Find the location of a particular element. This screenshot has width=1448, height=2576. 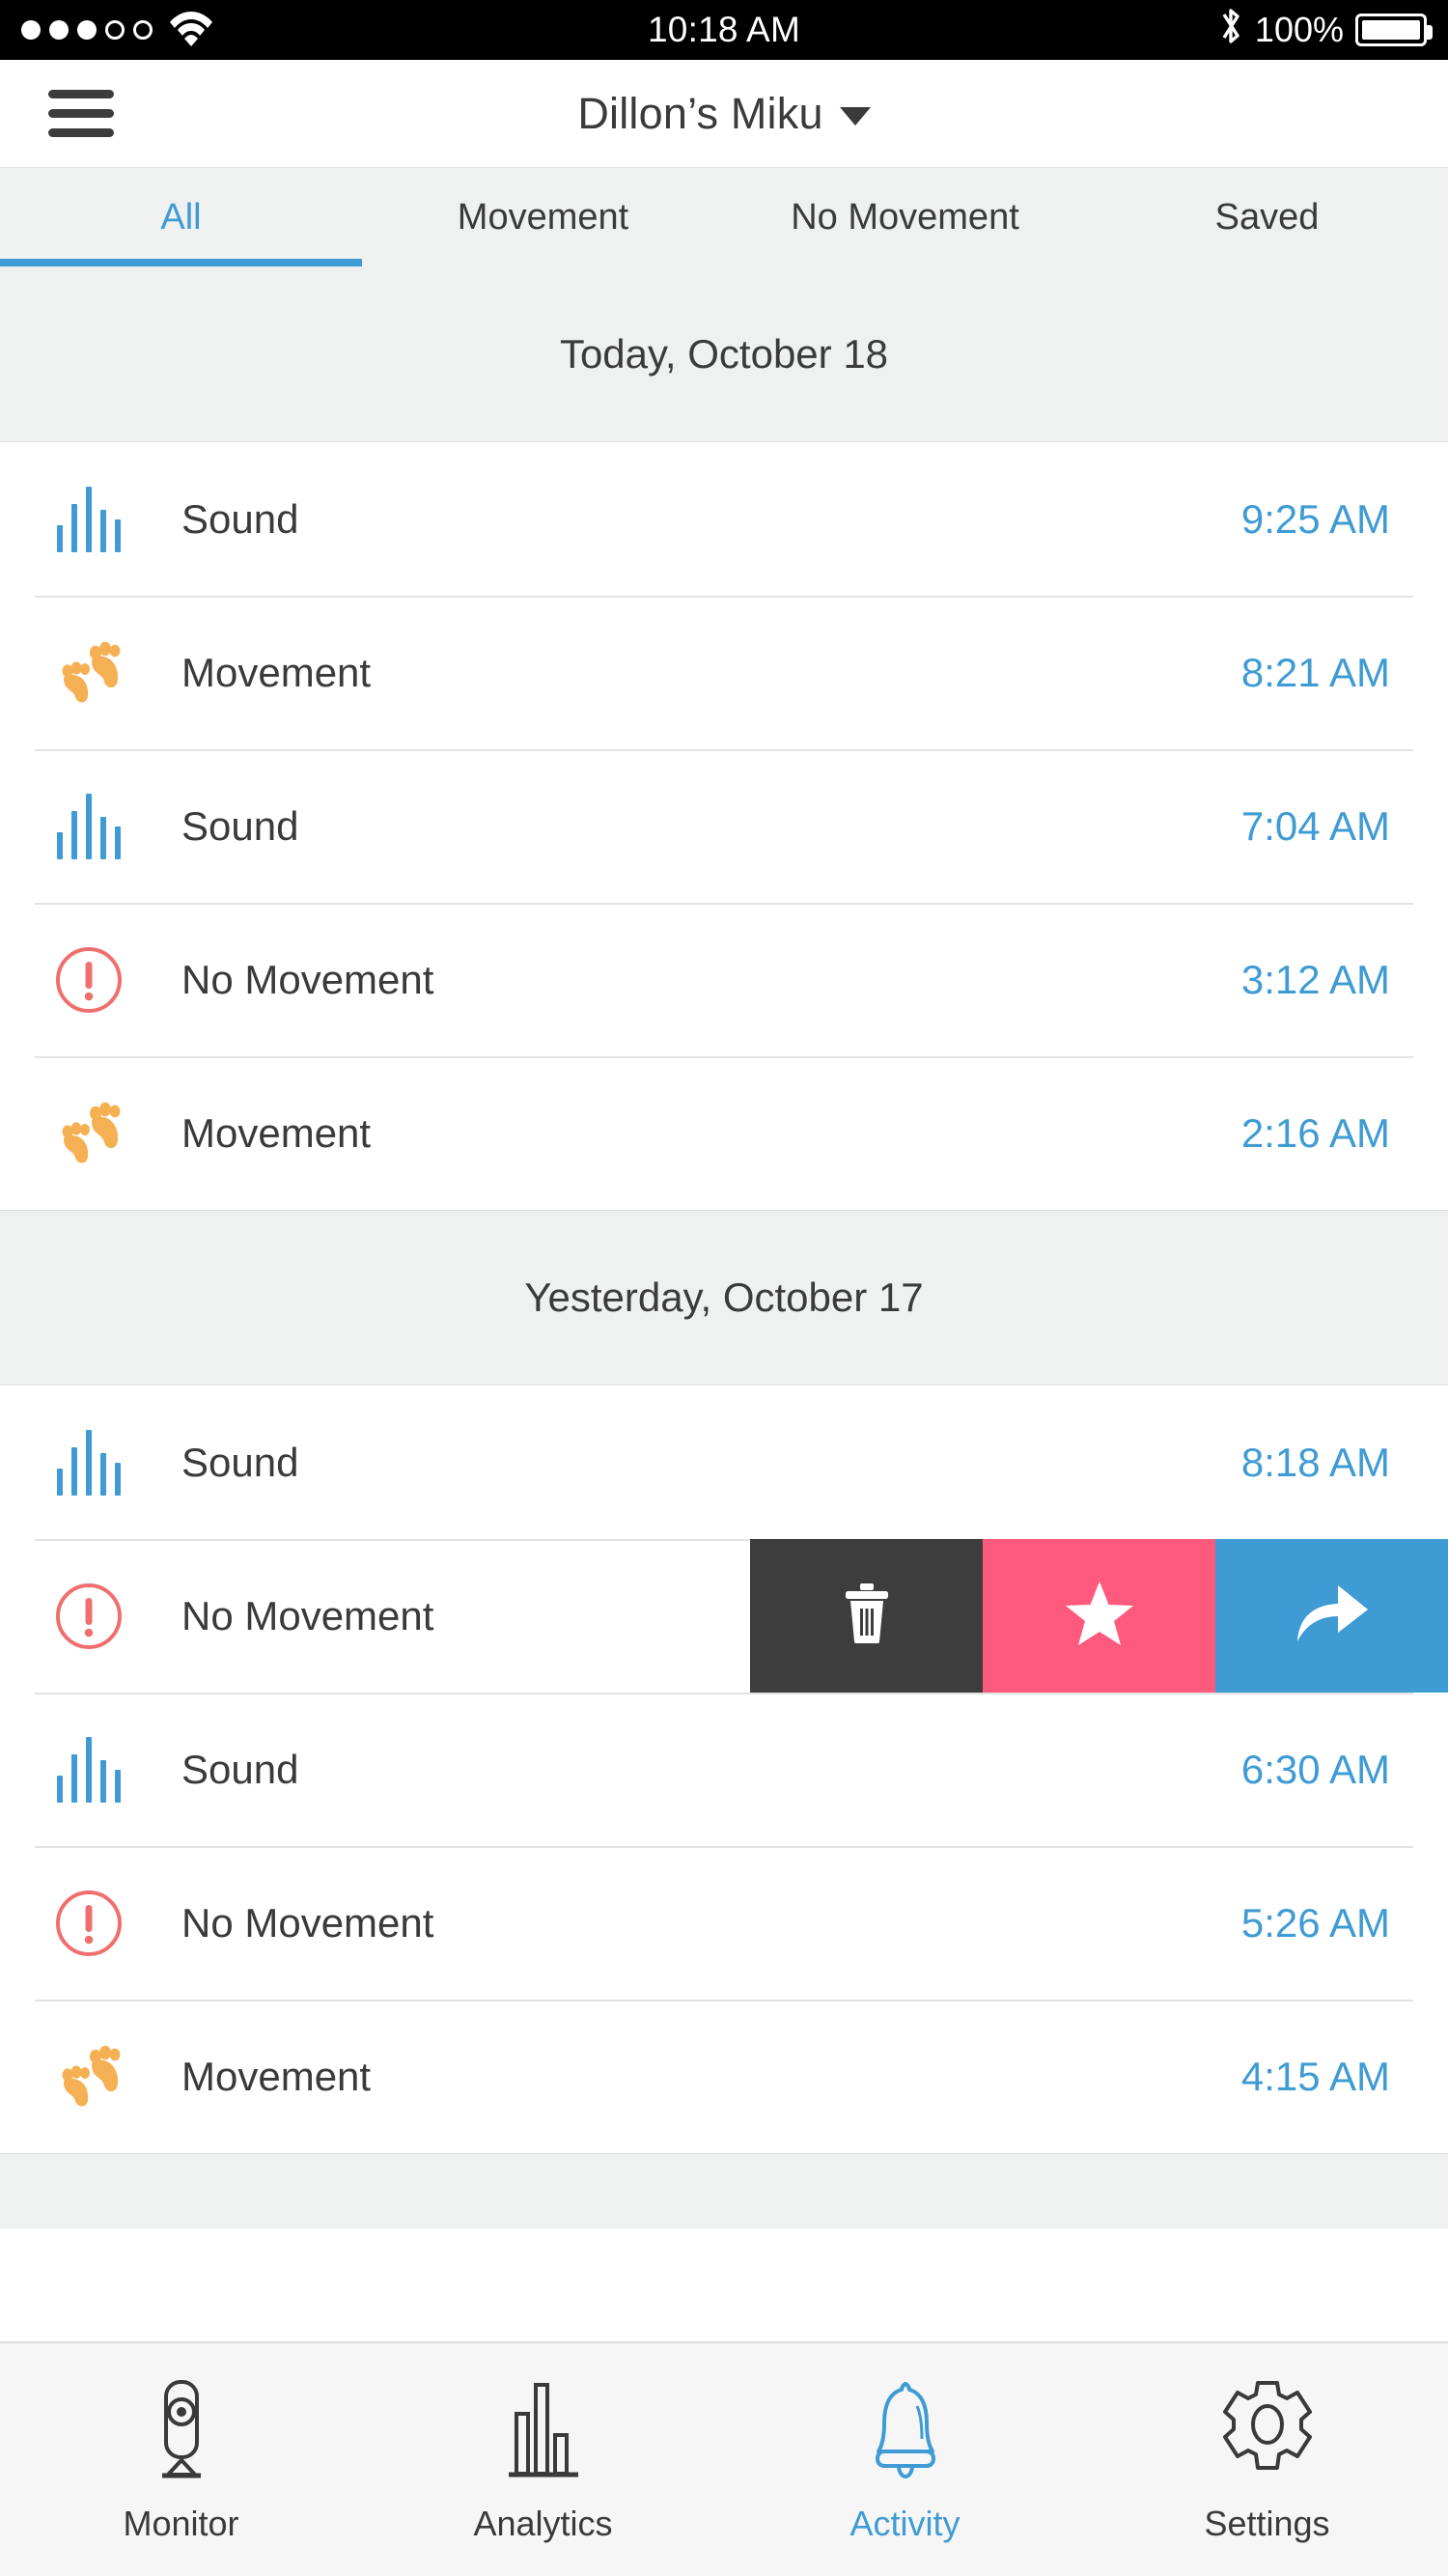

tab-movement: Movement is located at coordinates (543, 217).